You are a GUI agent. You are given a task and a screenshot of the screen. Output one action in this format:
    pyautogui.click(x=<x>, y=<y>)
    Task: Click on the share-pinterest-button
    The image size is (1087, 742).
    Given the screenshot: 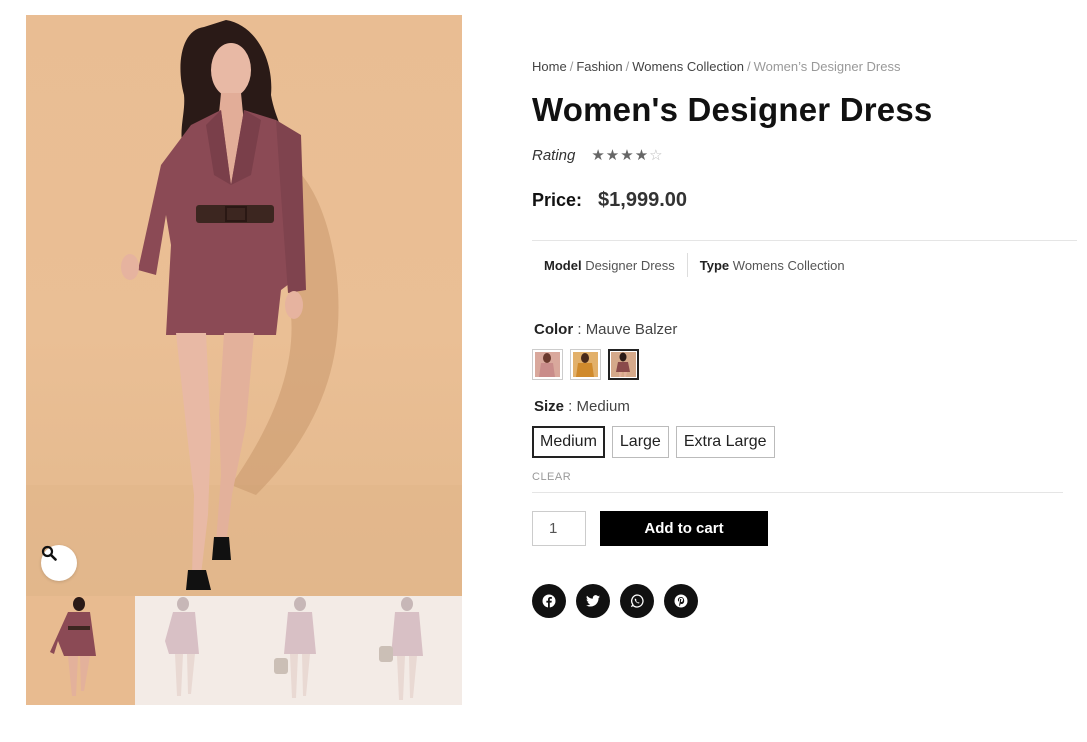 What is the action you would take?
    pyautogui.click(x=681, y=601)
    